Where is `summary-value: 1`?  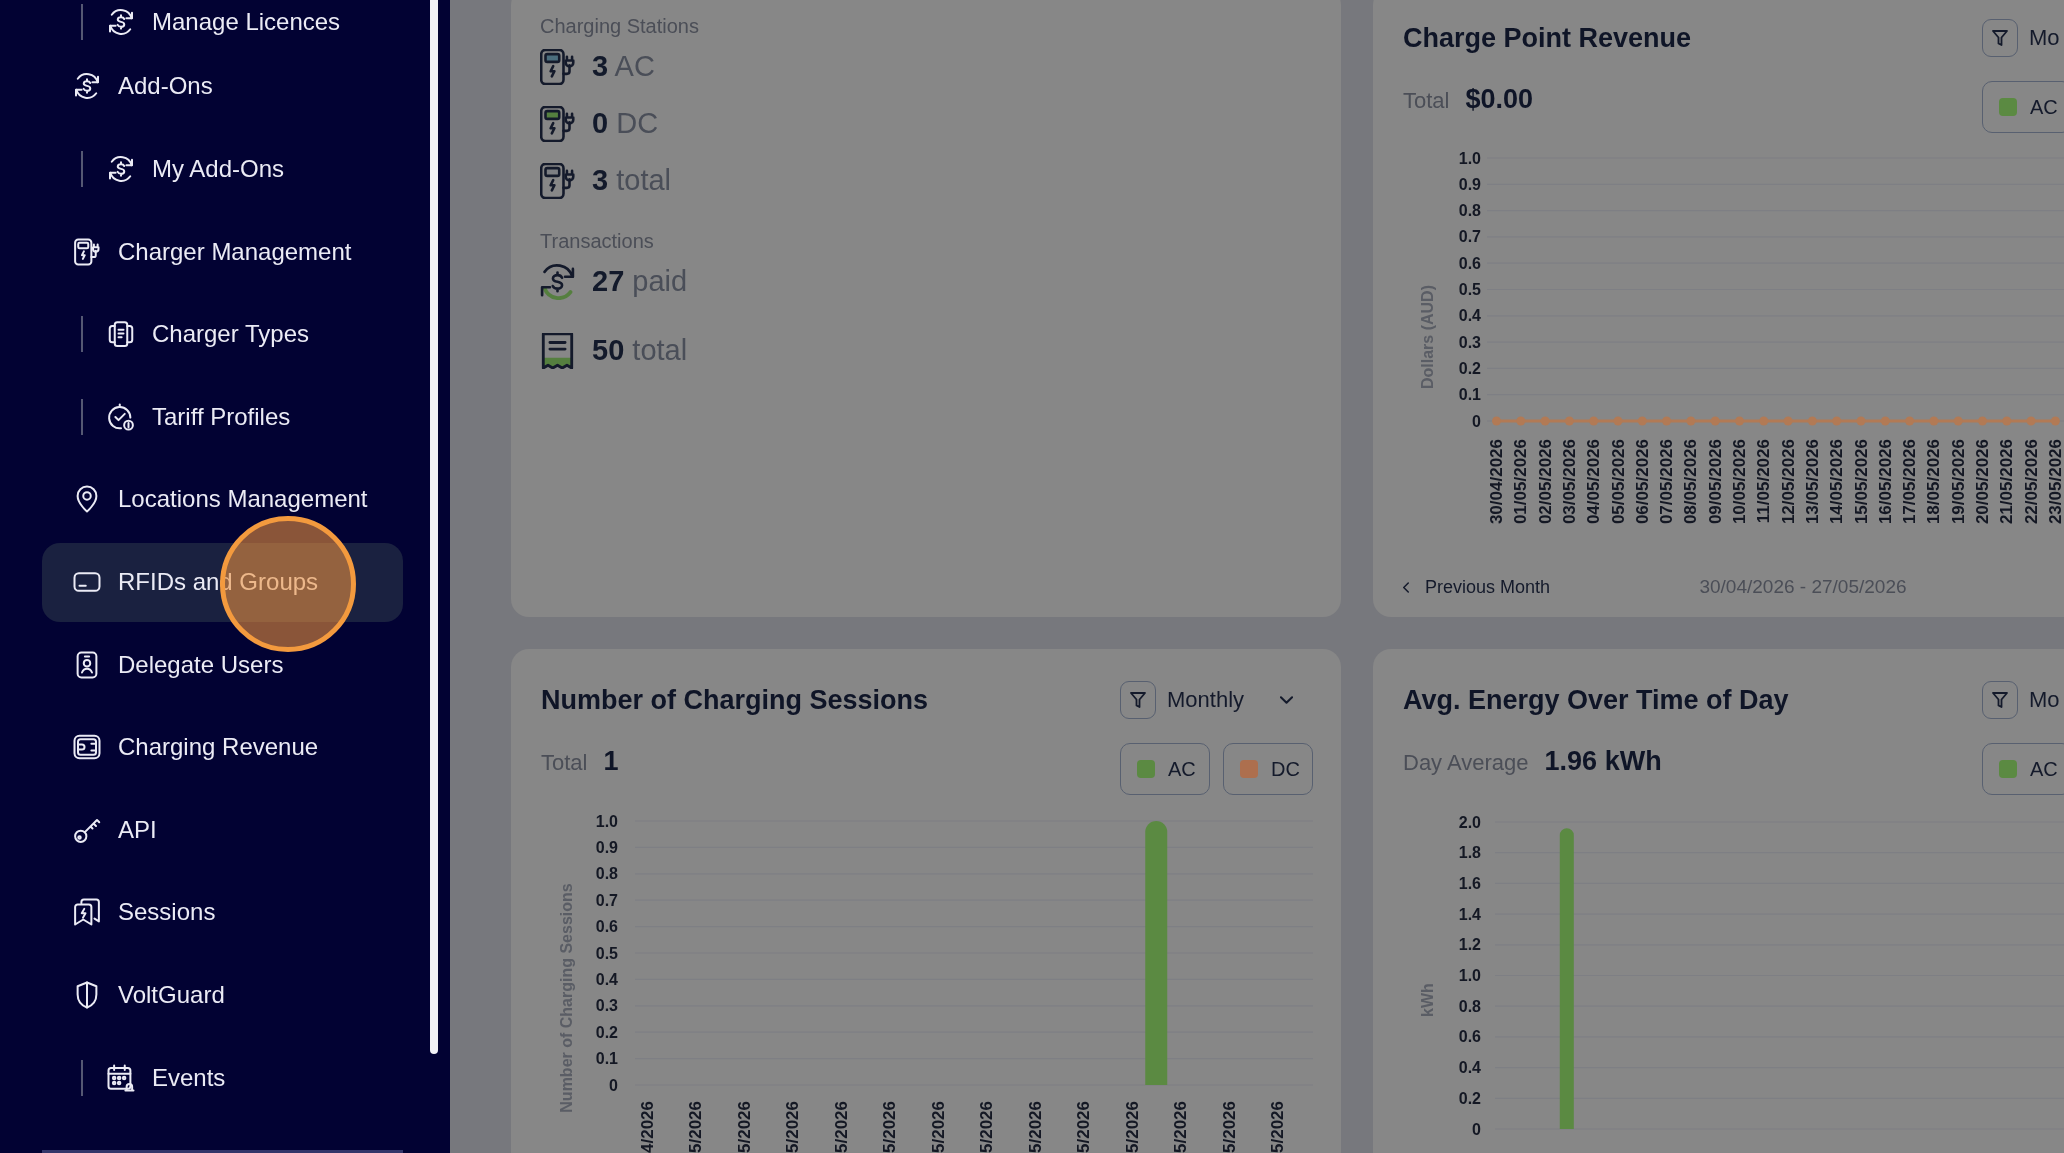 summary-value: 1 is located at coordinates (611, 761).